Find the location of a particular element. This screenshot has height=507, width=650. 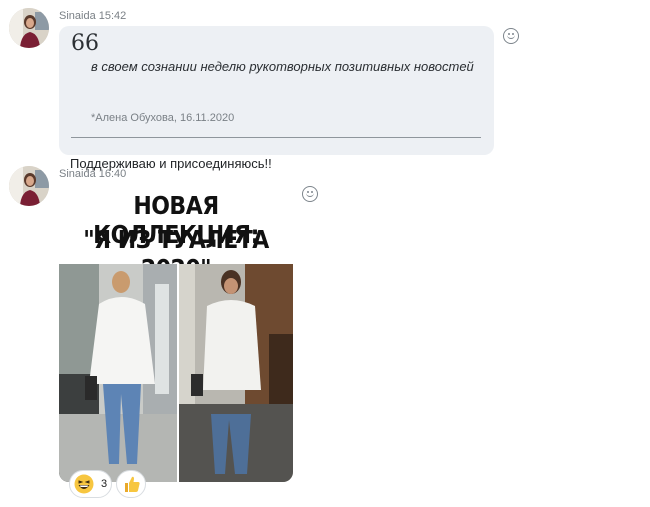

reaction-laughing: 3 is located at coordinates (90, 484).